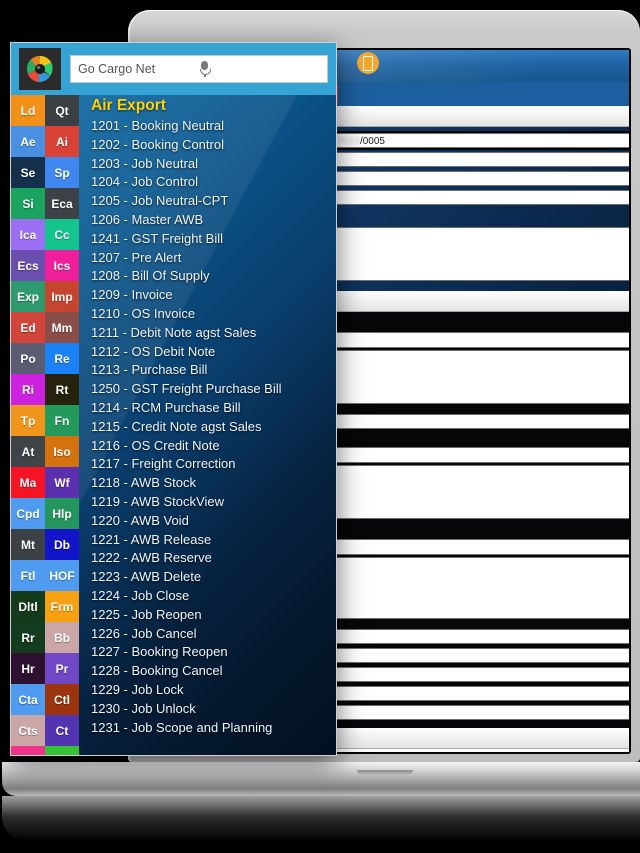 Image resolution: width=640 pixels, height=853 pixels. Describe the element at coordinates (62, 699) in the screenshot. I see `module-tile-ctl: Ctl` at that location.